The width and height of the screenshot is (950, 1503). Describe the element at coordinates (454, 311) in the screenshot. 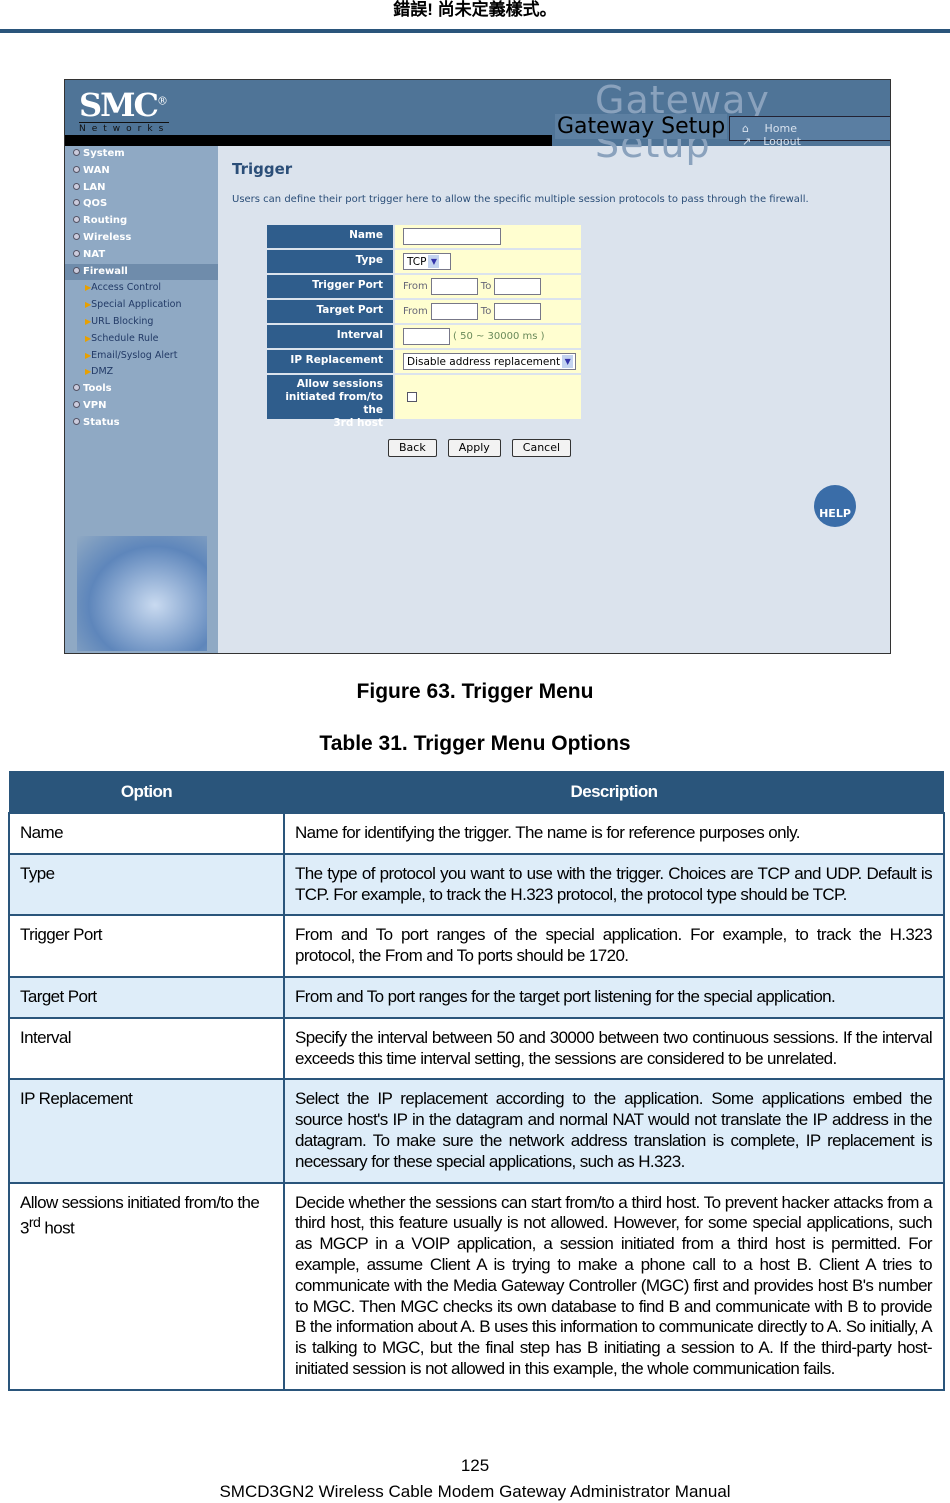

I see `target-from-input` at that location.